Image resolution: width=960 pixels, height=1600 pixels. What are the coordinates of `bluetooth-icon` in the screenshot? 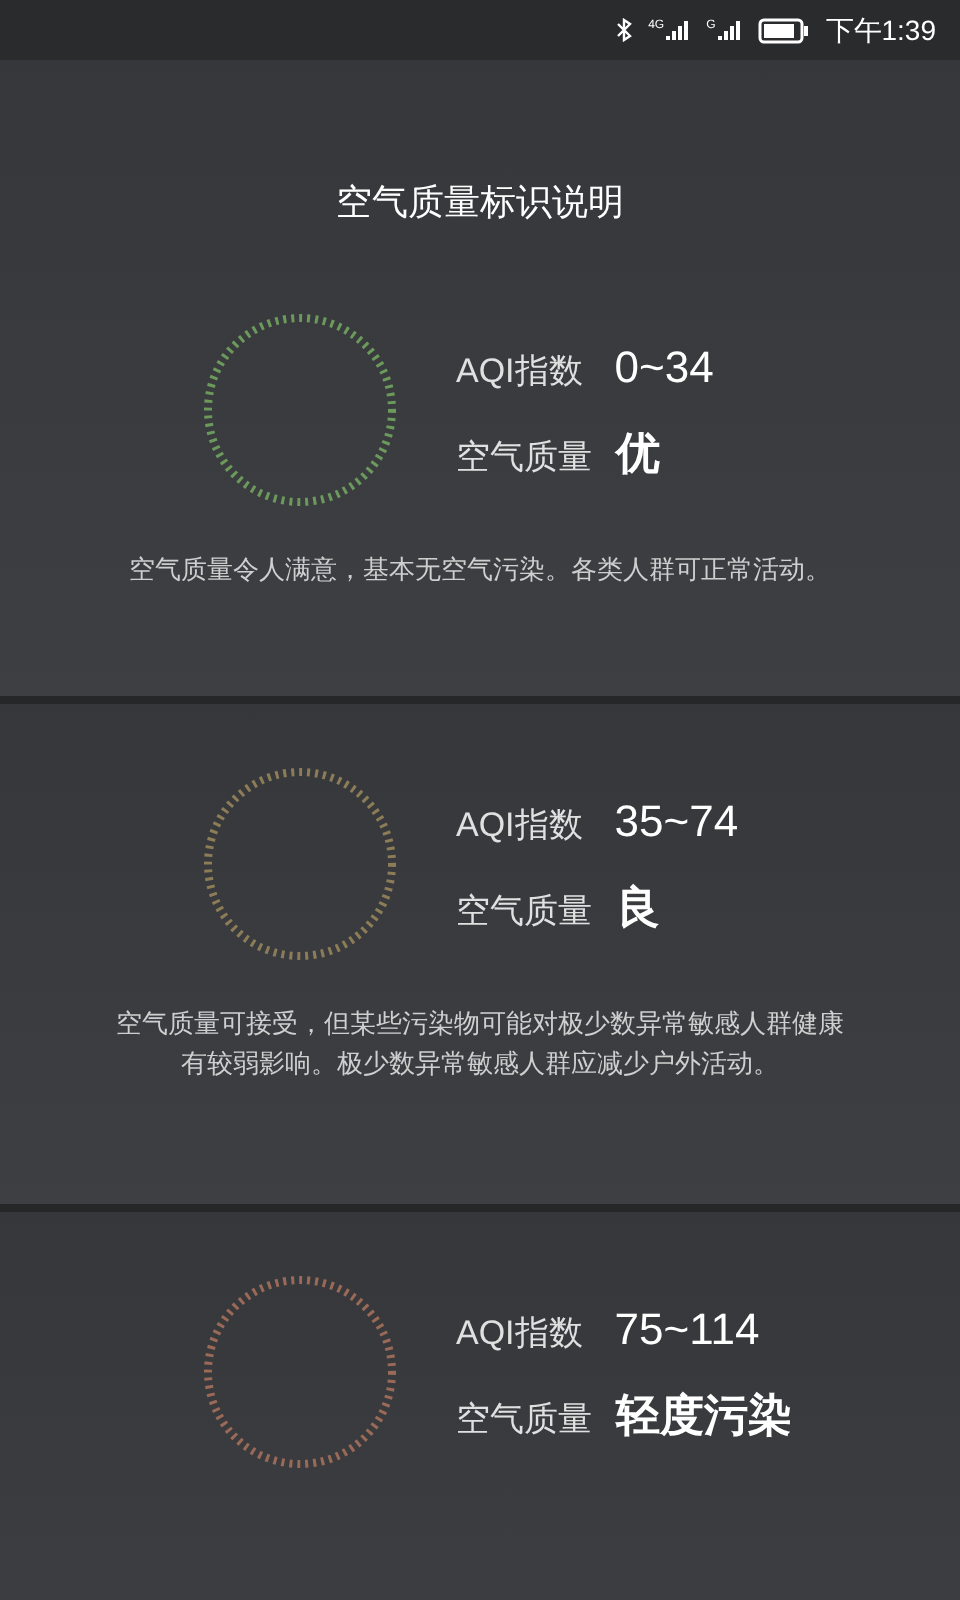 It's located at (624, 30).